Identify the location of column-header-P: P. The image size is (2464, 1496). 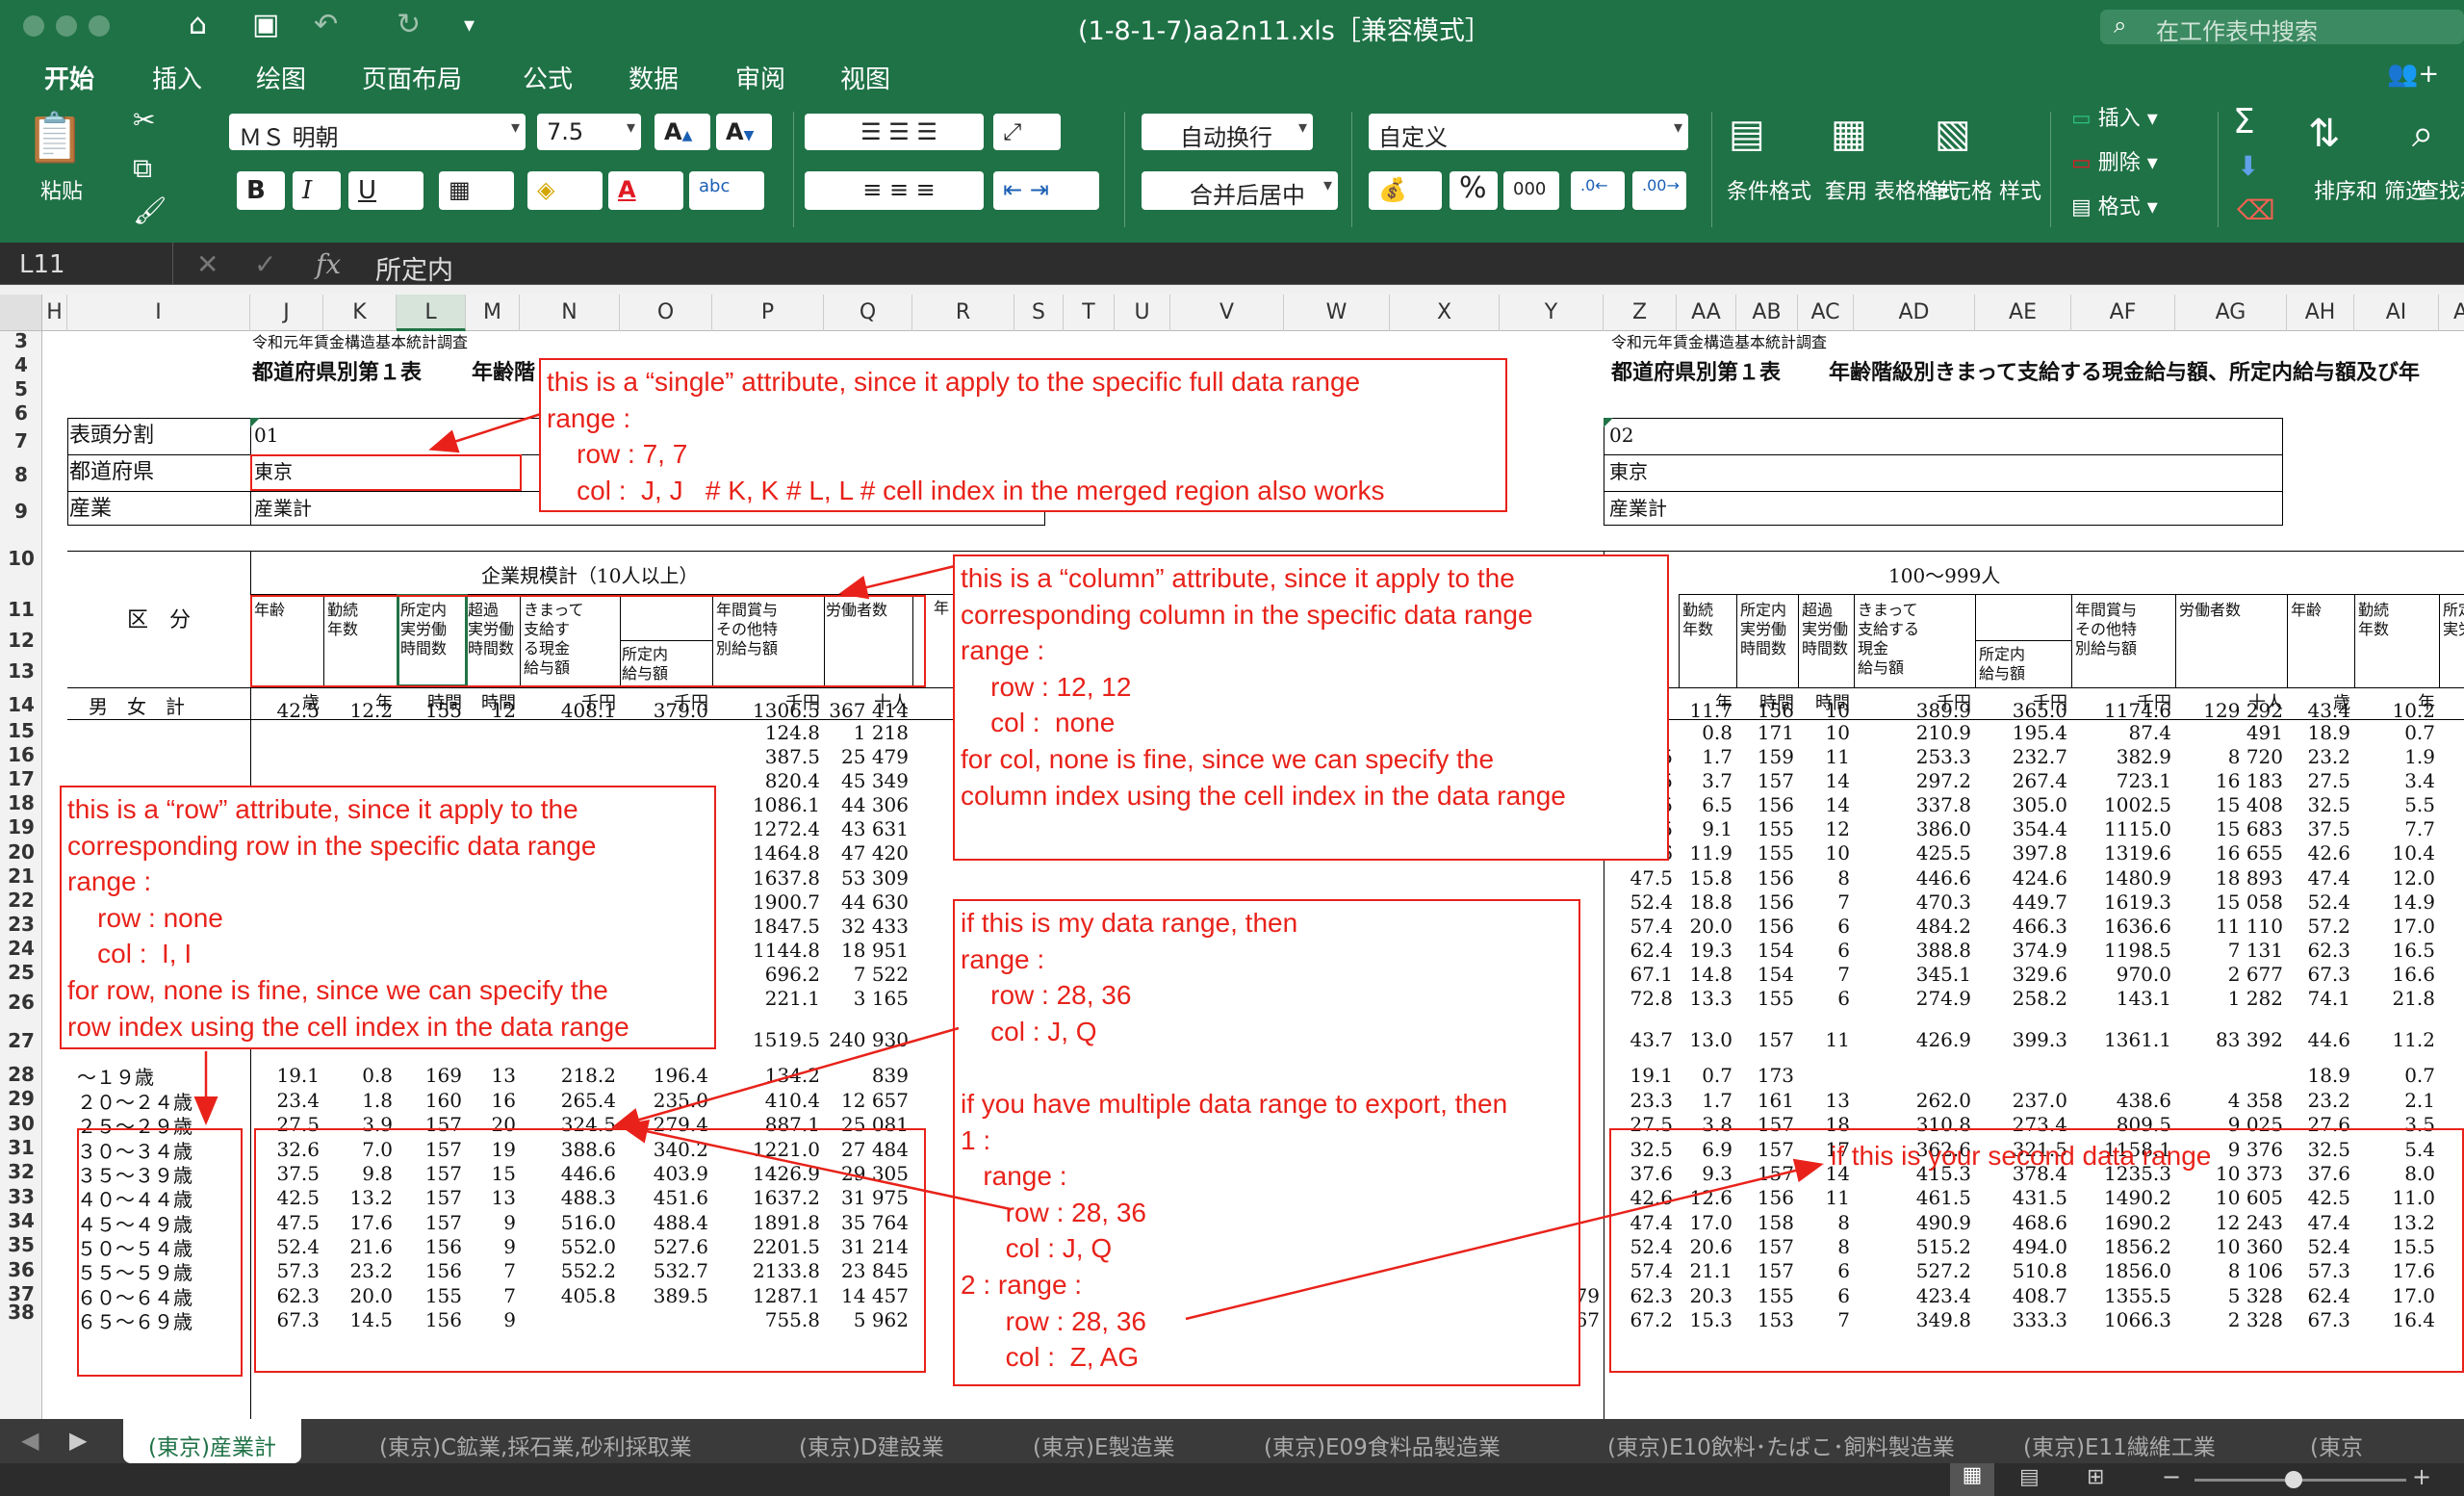
(768, 313).